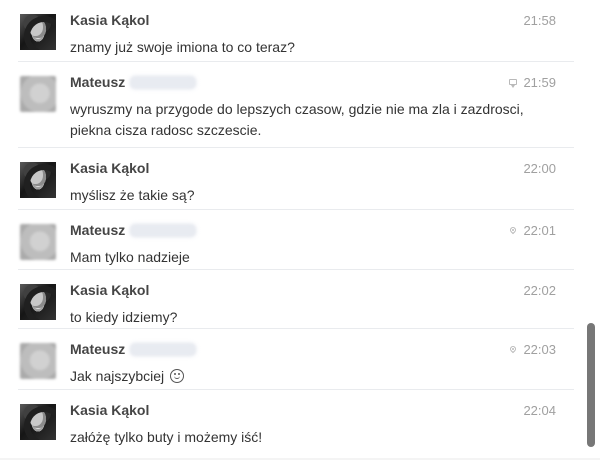 Image resolution: width=600 pixels, height=460 pixels. What do you see at coordinates (539, 20) in the screenshot?
I see `message-time: 21:58` at bounding box center [539, 20].